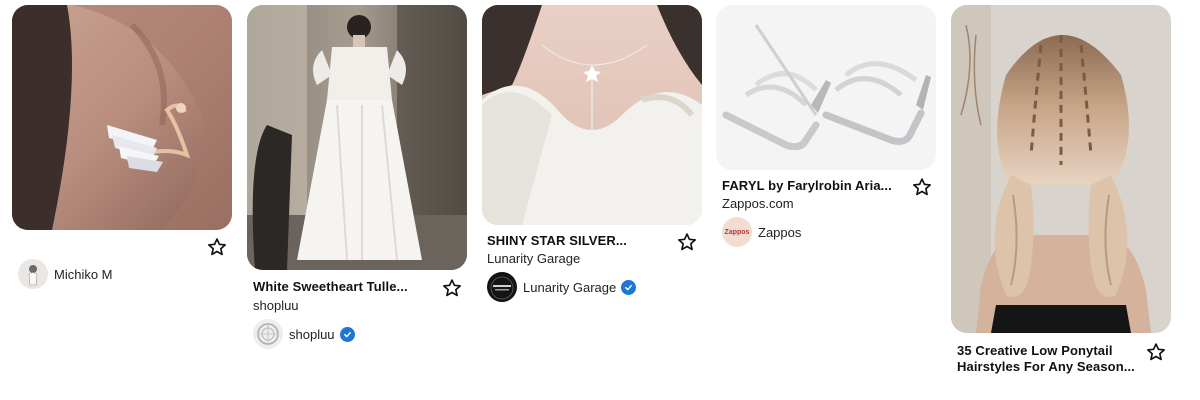  I want to click on pin-source: Zappos.com, so click(758, 203).